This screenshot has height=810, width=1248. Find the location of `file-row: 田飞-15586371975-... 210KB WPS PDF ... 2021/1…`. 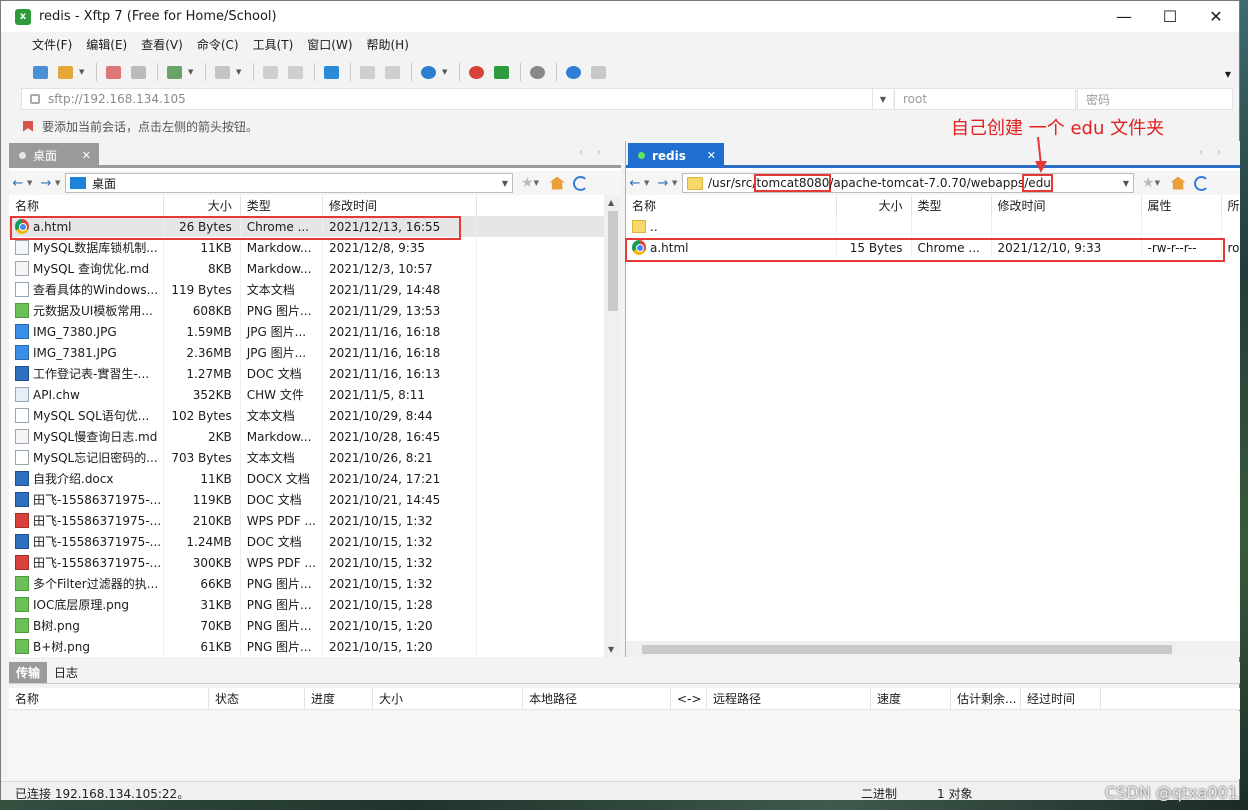

file-row: 田飞-15586371975-... 210KB WPS PDF ... 2021/1… is located at coordinates (315, 520).